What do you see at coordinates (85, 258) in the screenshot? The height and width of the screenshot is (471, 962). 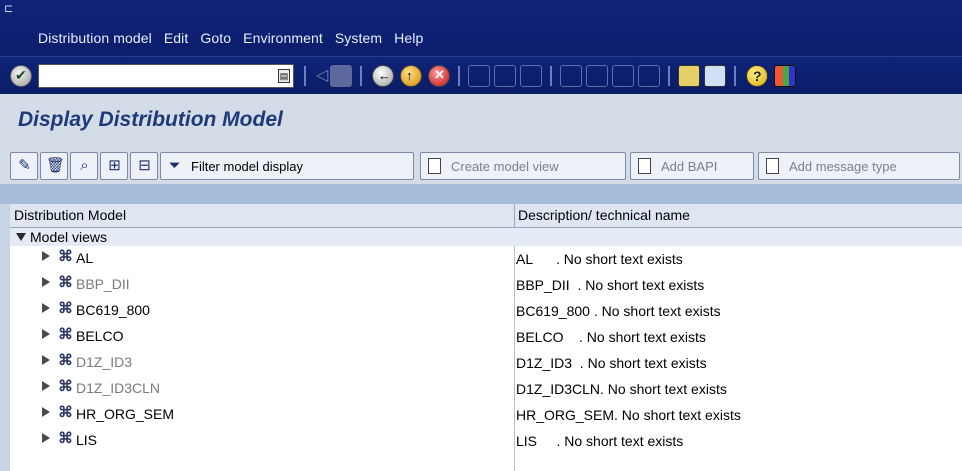 I see `model-view-name: AL` at bounding box center [85, 258].